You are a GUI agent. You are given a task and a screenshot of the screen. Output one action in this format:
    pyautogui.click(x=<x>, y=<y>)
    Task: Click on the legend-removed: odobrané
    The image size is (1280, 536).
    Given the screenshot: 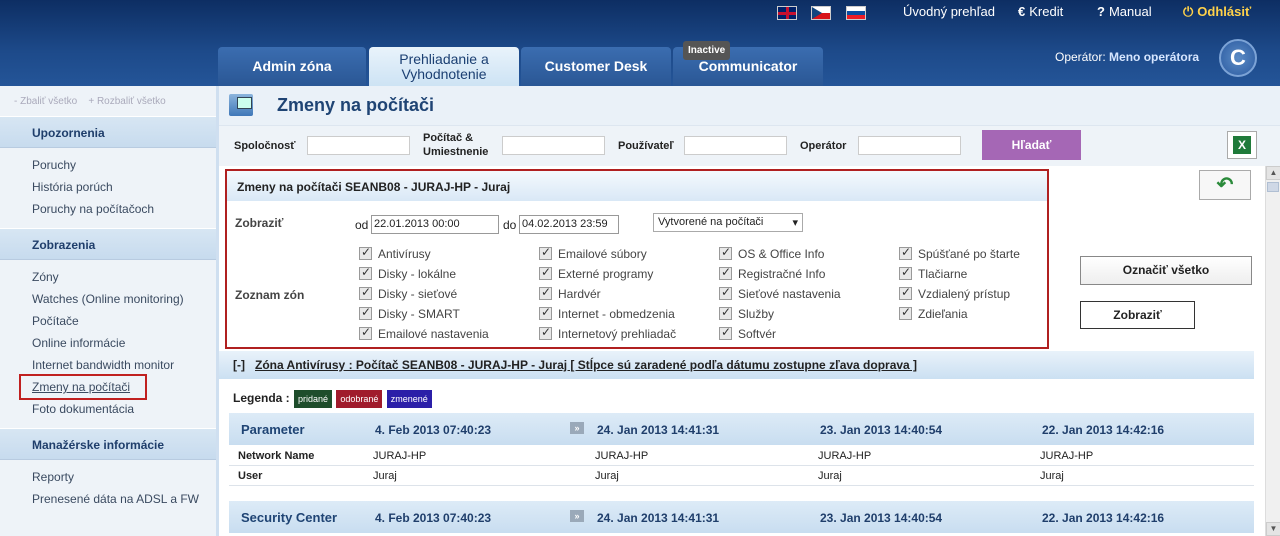 What is the action you would take?
    pyautogui.click(x=359, y=399)
    